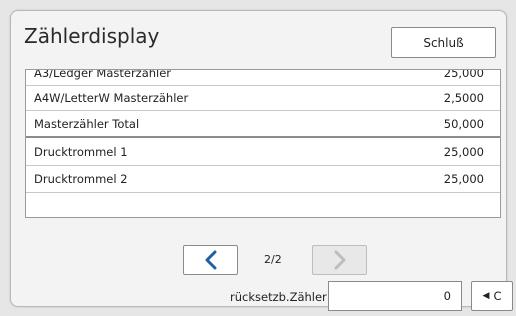 This screenshot has width=516, height=316. I want to click on chevron-right-icon, so click(339, 260).